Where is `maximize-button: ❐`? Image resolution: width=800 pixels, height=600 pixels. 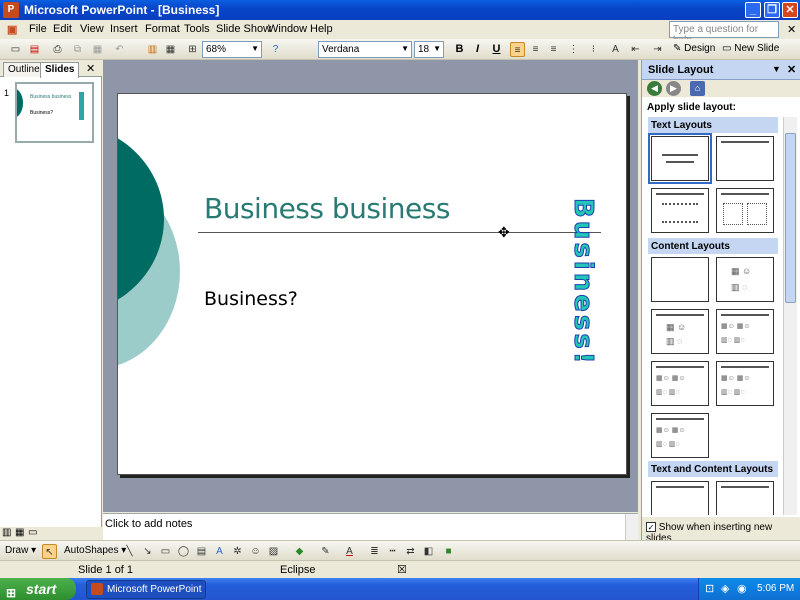
maximize-button: ❐ is located at coordinates (772, 10).